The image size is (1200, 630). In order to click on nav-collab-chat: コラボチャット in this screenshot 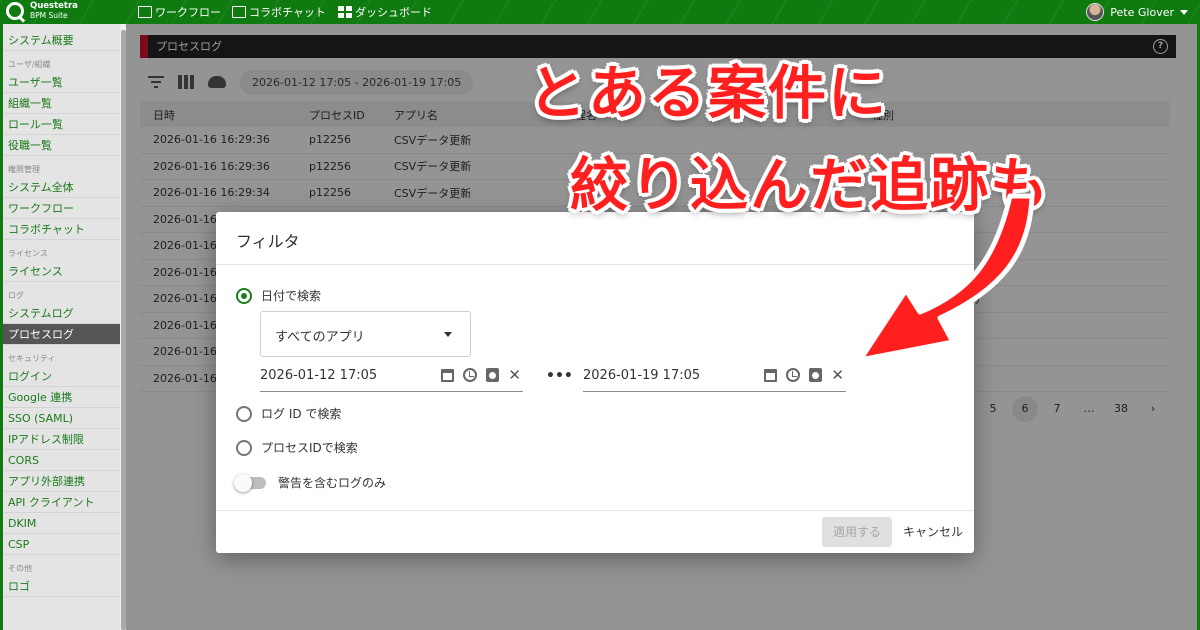, I will do `click(279, 12)`.